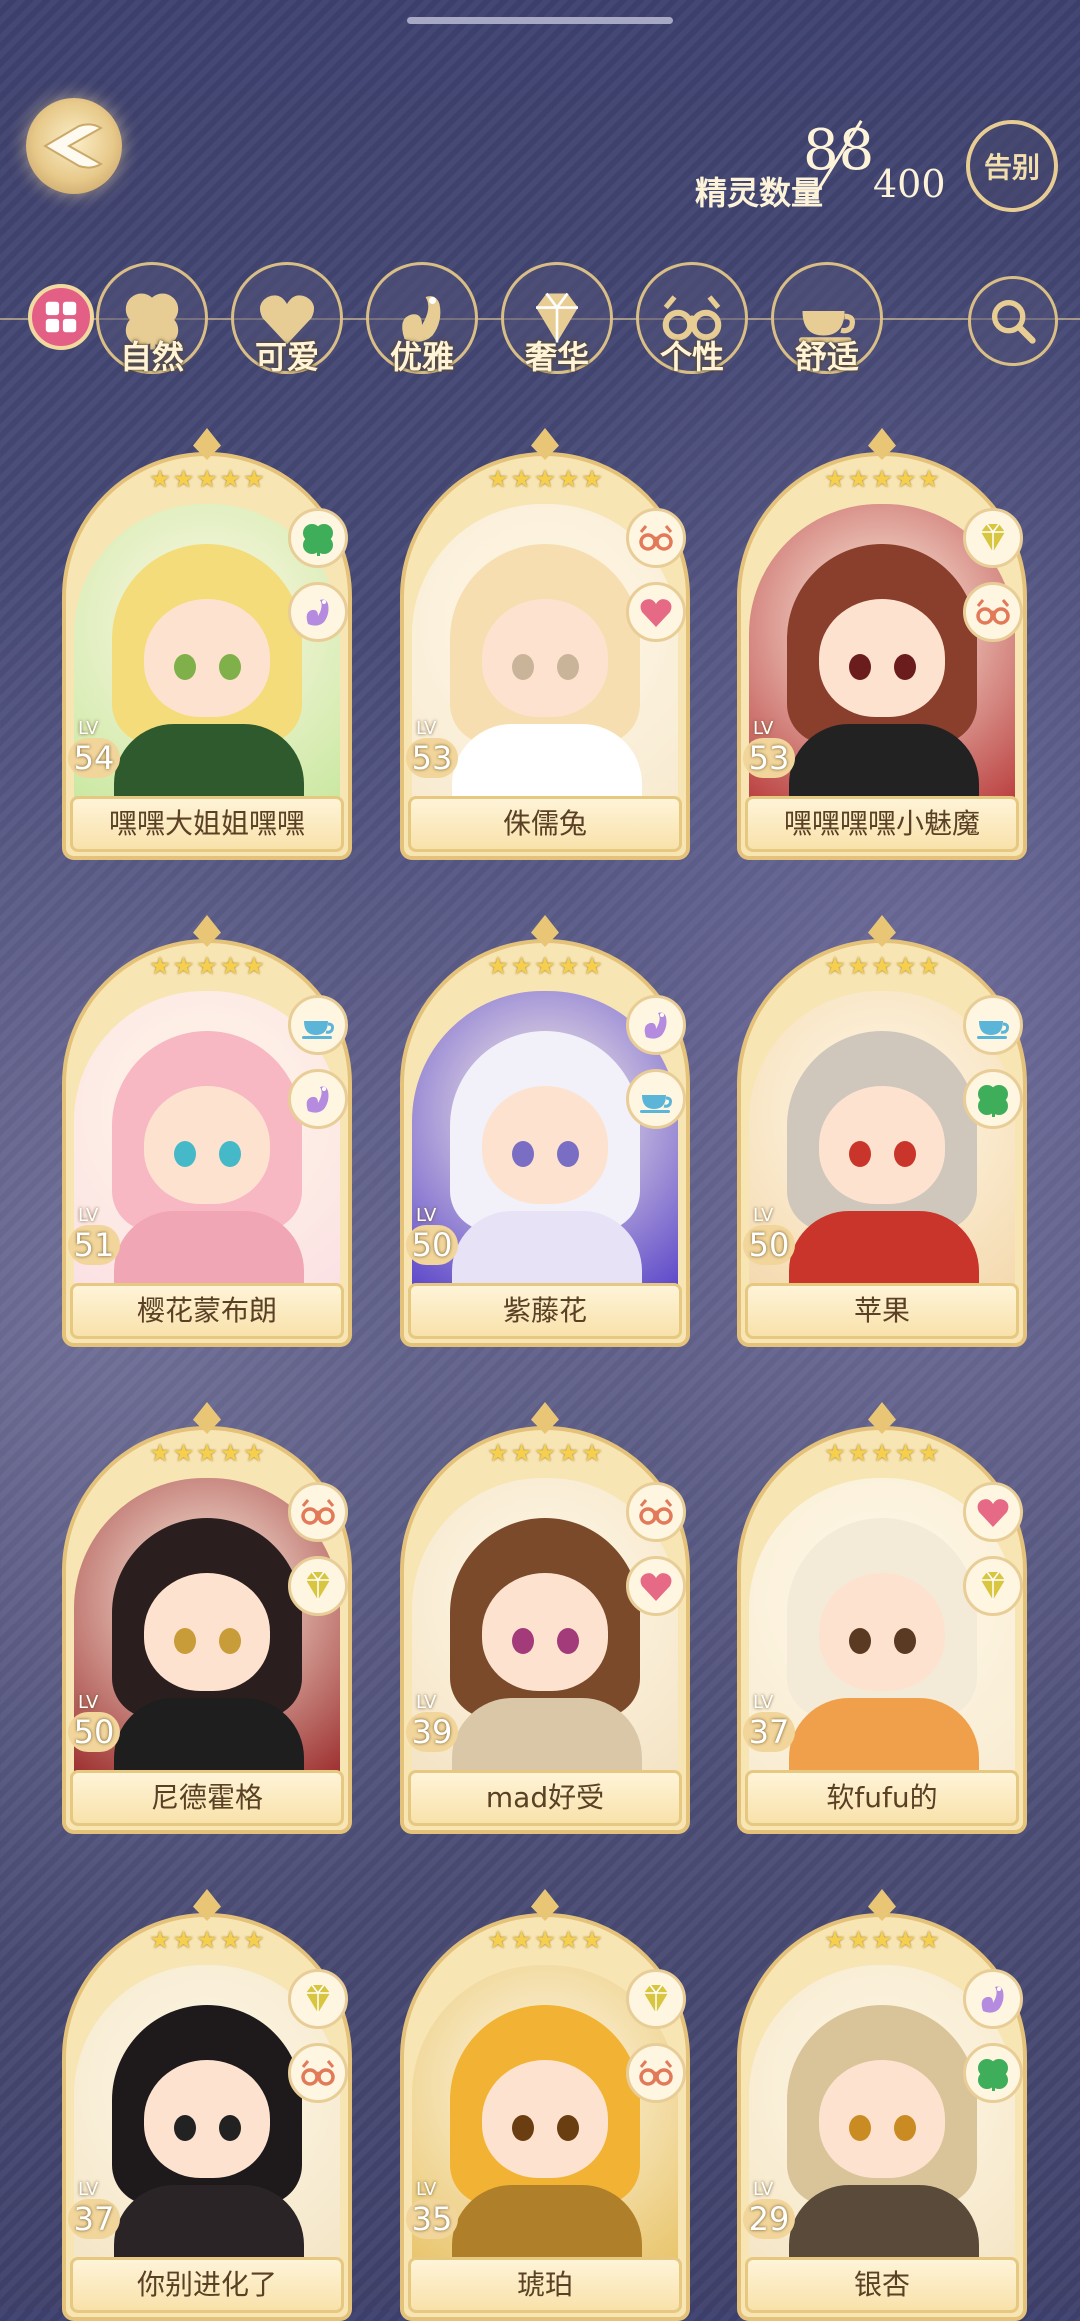 This screenshot has width=1080, height=2321. What do you see at coordinates (882, 1131) in the screenshot?
I see `spirit-card: ★ ★ ★ ★ ★ LV 50 苹果` at bounding box center [882, 1131].